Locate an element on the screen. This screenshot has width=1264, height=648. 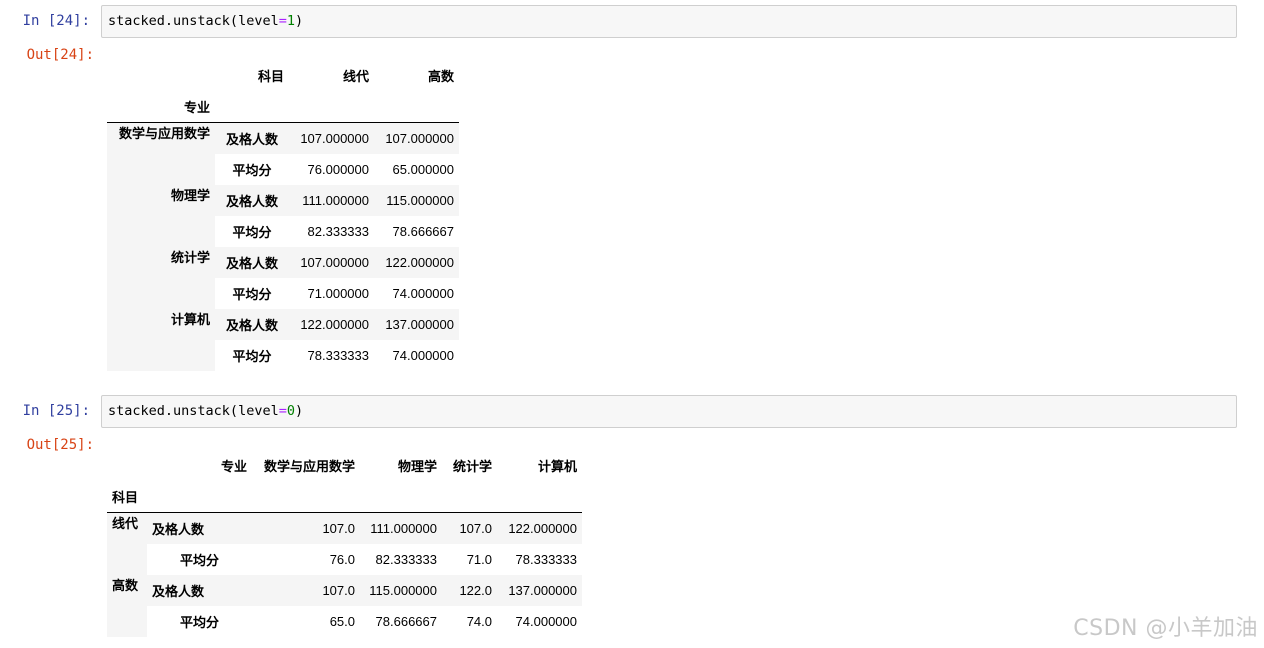
output-prompt-25: Out[25]: is located at coordinates (60, 445).